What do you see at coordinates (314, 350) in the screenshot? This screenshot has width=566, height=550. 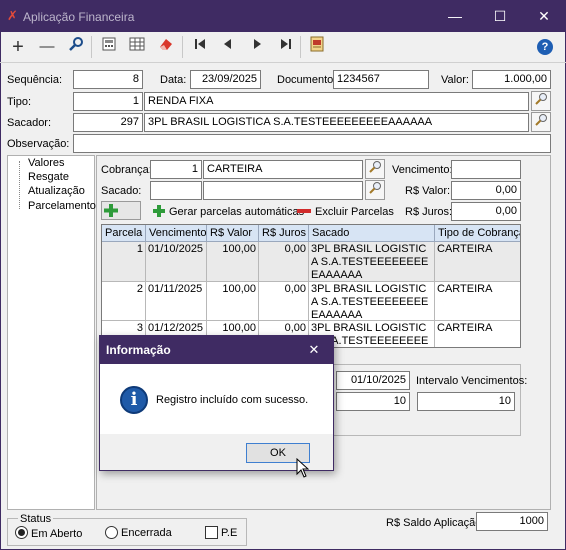 I see `dialog-close-button: ✕` at bounding box center [314, 350].